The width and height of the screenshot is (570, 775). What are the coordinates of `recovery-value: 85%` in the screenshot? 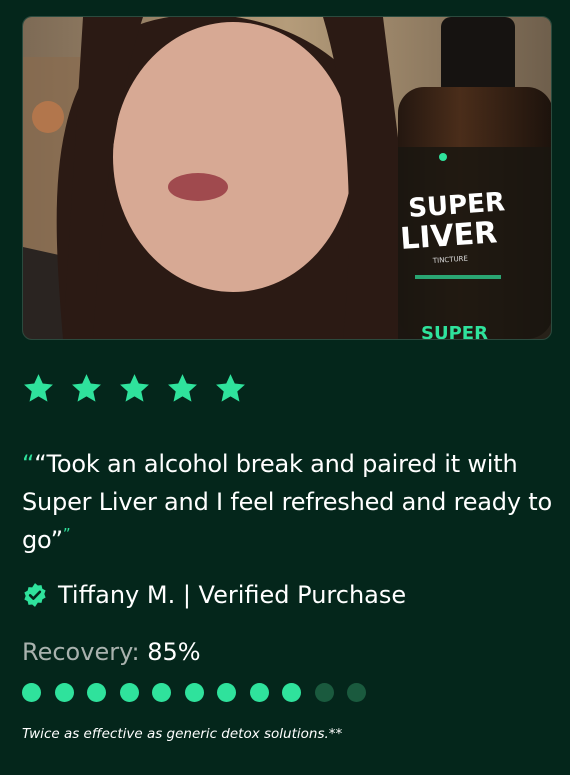 It's located at (174, 652).